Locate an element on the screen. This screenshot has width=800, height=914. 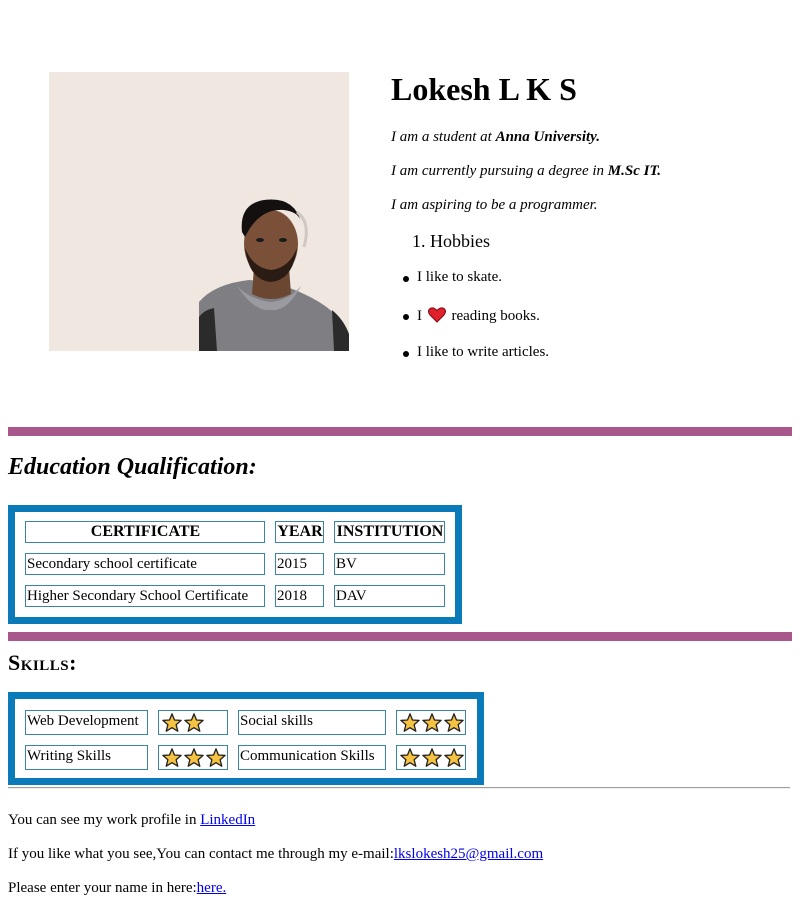
table-header: YEAR is located at coordinates (299, 532).